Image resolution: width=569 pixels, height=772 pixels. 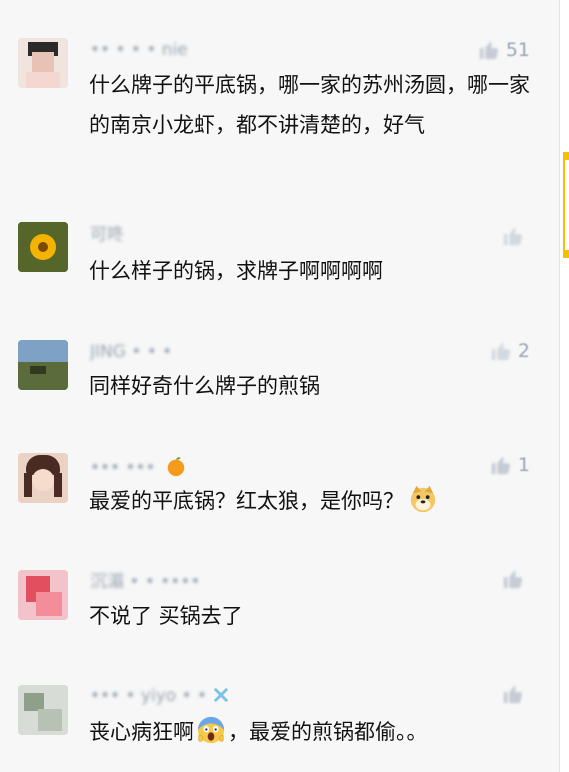 I want to click on screaming-face-emoji, so click(x=211, y=730).